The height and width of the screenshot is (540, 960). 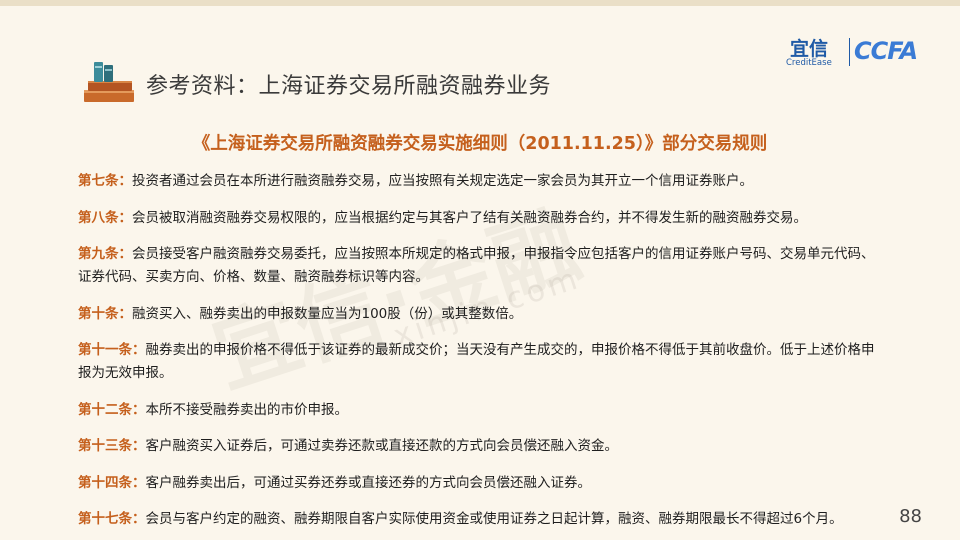 What do you see at coordinates (480, 3) in the screenshot?
I see `top-decor-bar` at bounding box center [480, 3].